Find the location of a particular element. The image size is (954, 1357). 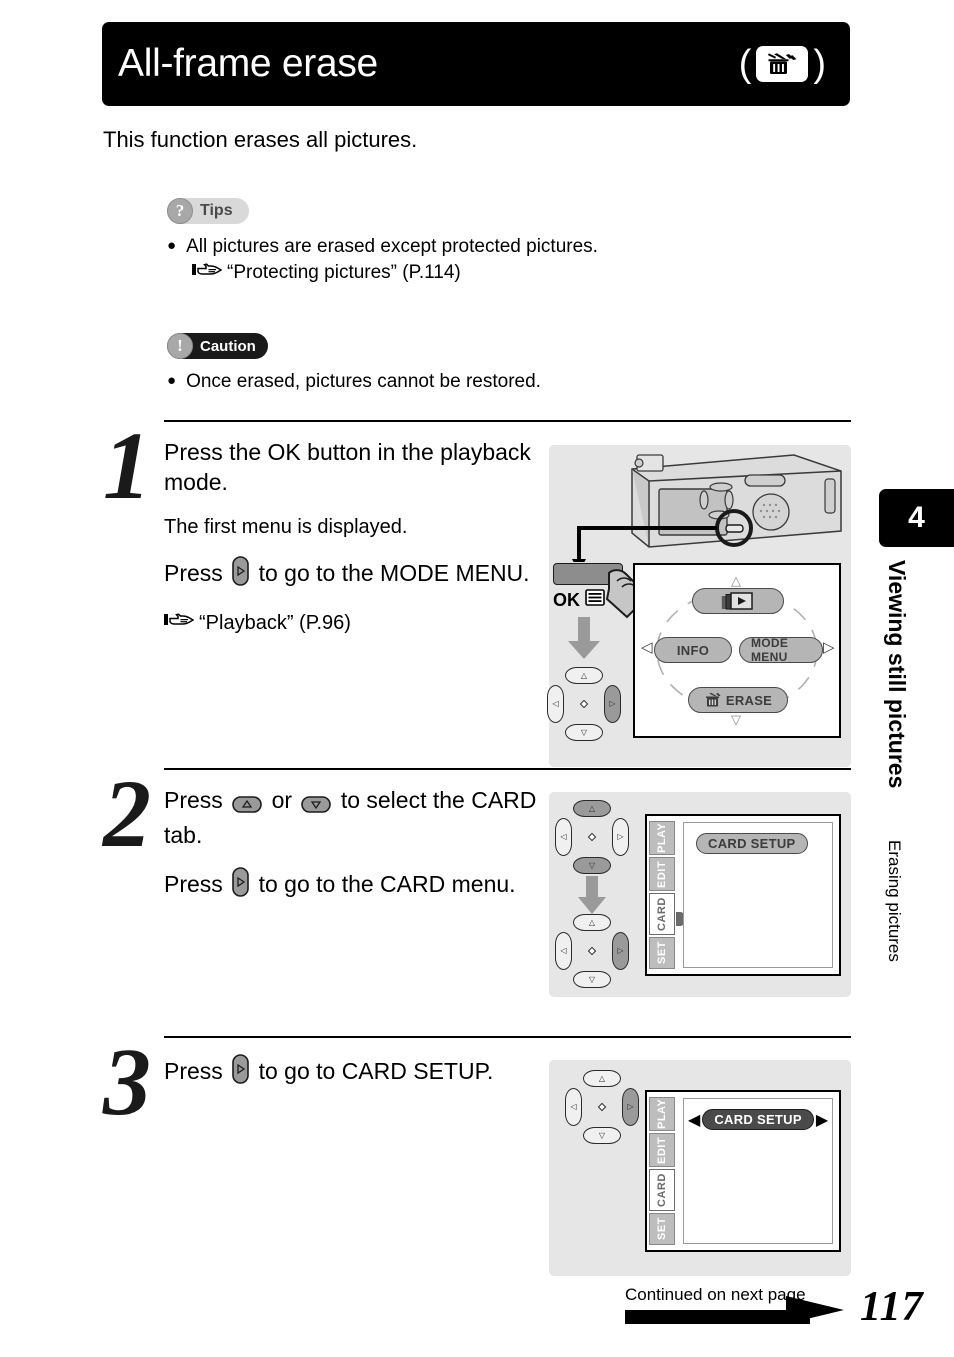

tips-reference: “Protecting pictures” (P.114) is located at coordinates (395, 273).